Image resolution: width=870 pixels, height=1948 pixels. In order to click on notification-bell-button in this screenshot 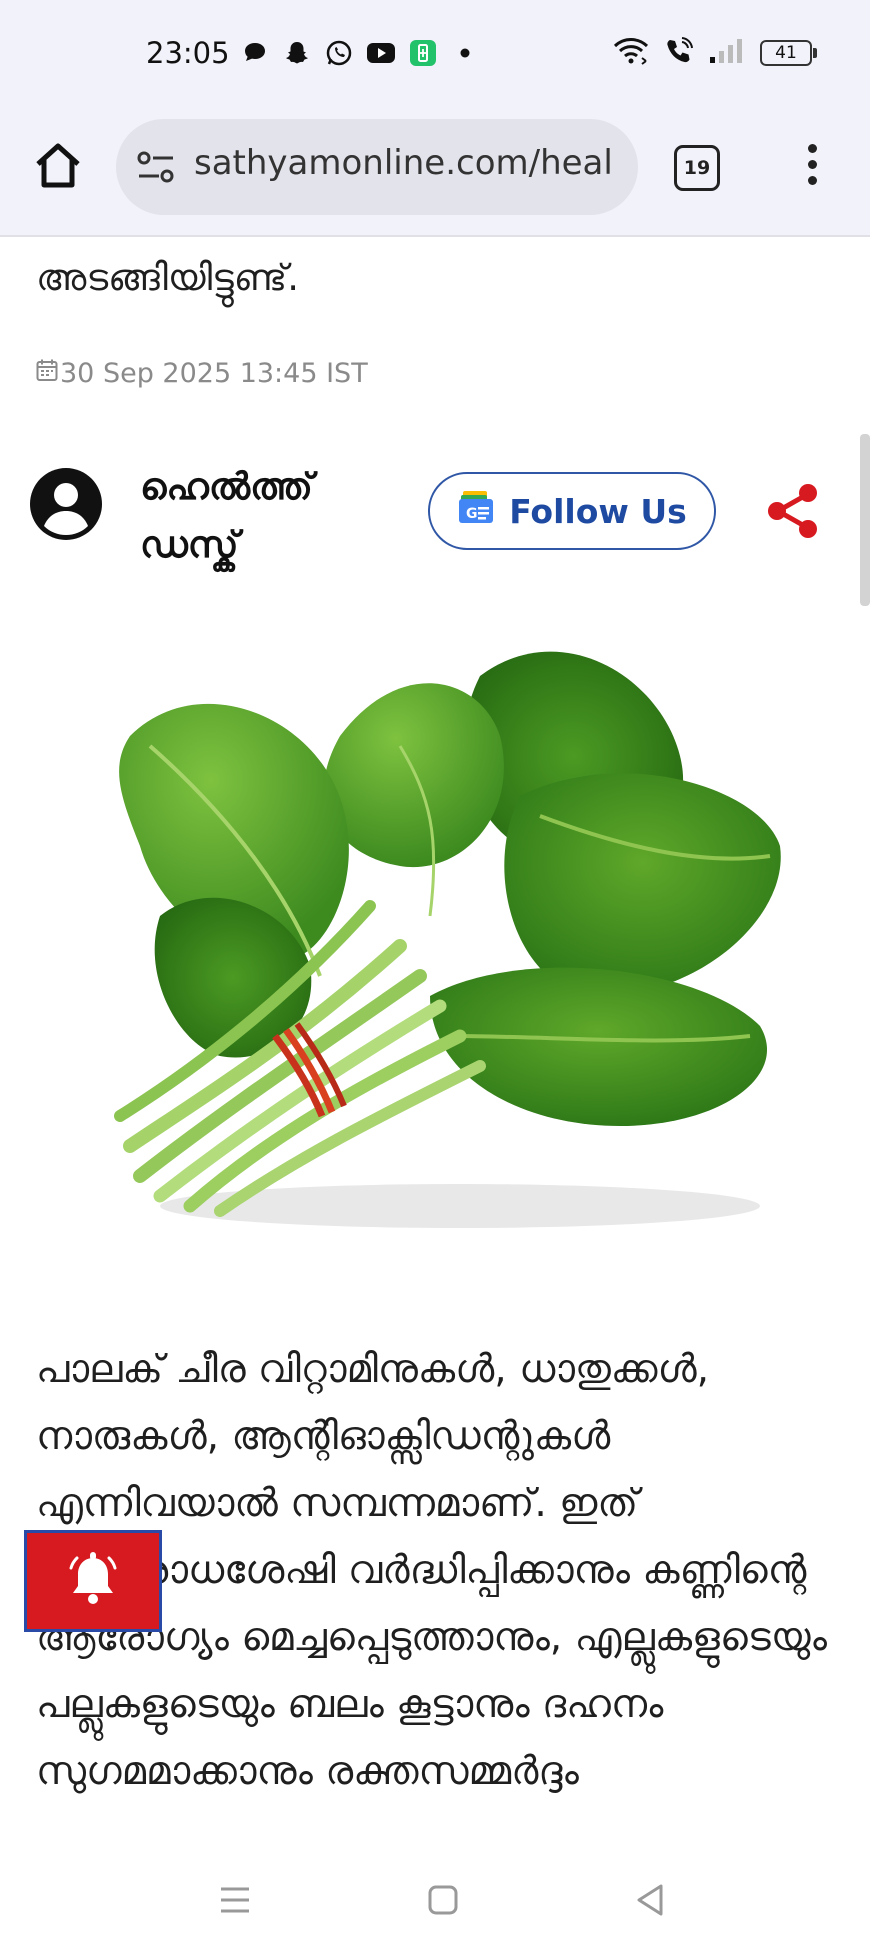, I will do `click(93, 1581)`.